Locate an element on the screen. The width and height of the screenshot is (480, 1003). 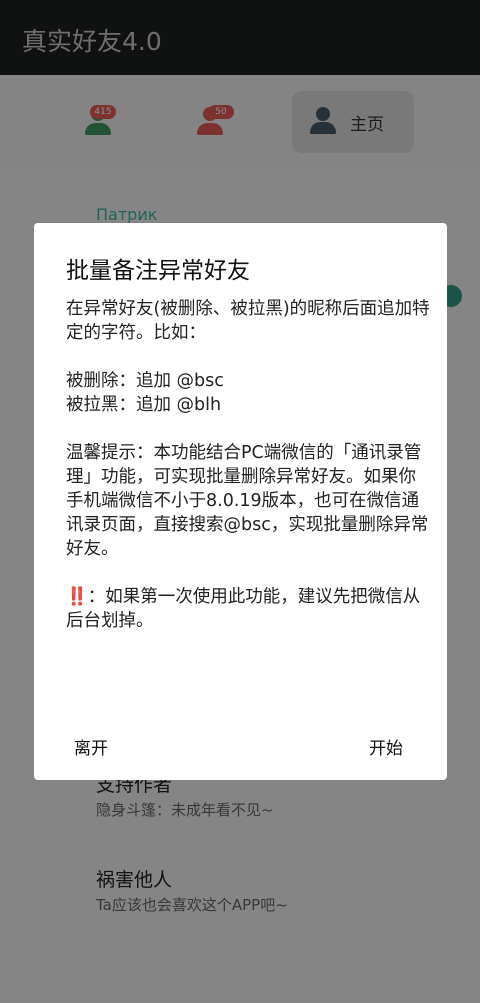
double-exclamation-icon: ‼️ is located at coordinates (77, 597).